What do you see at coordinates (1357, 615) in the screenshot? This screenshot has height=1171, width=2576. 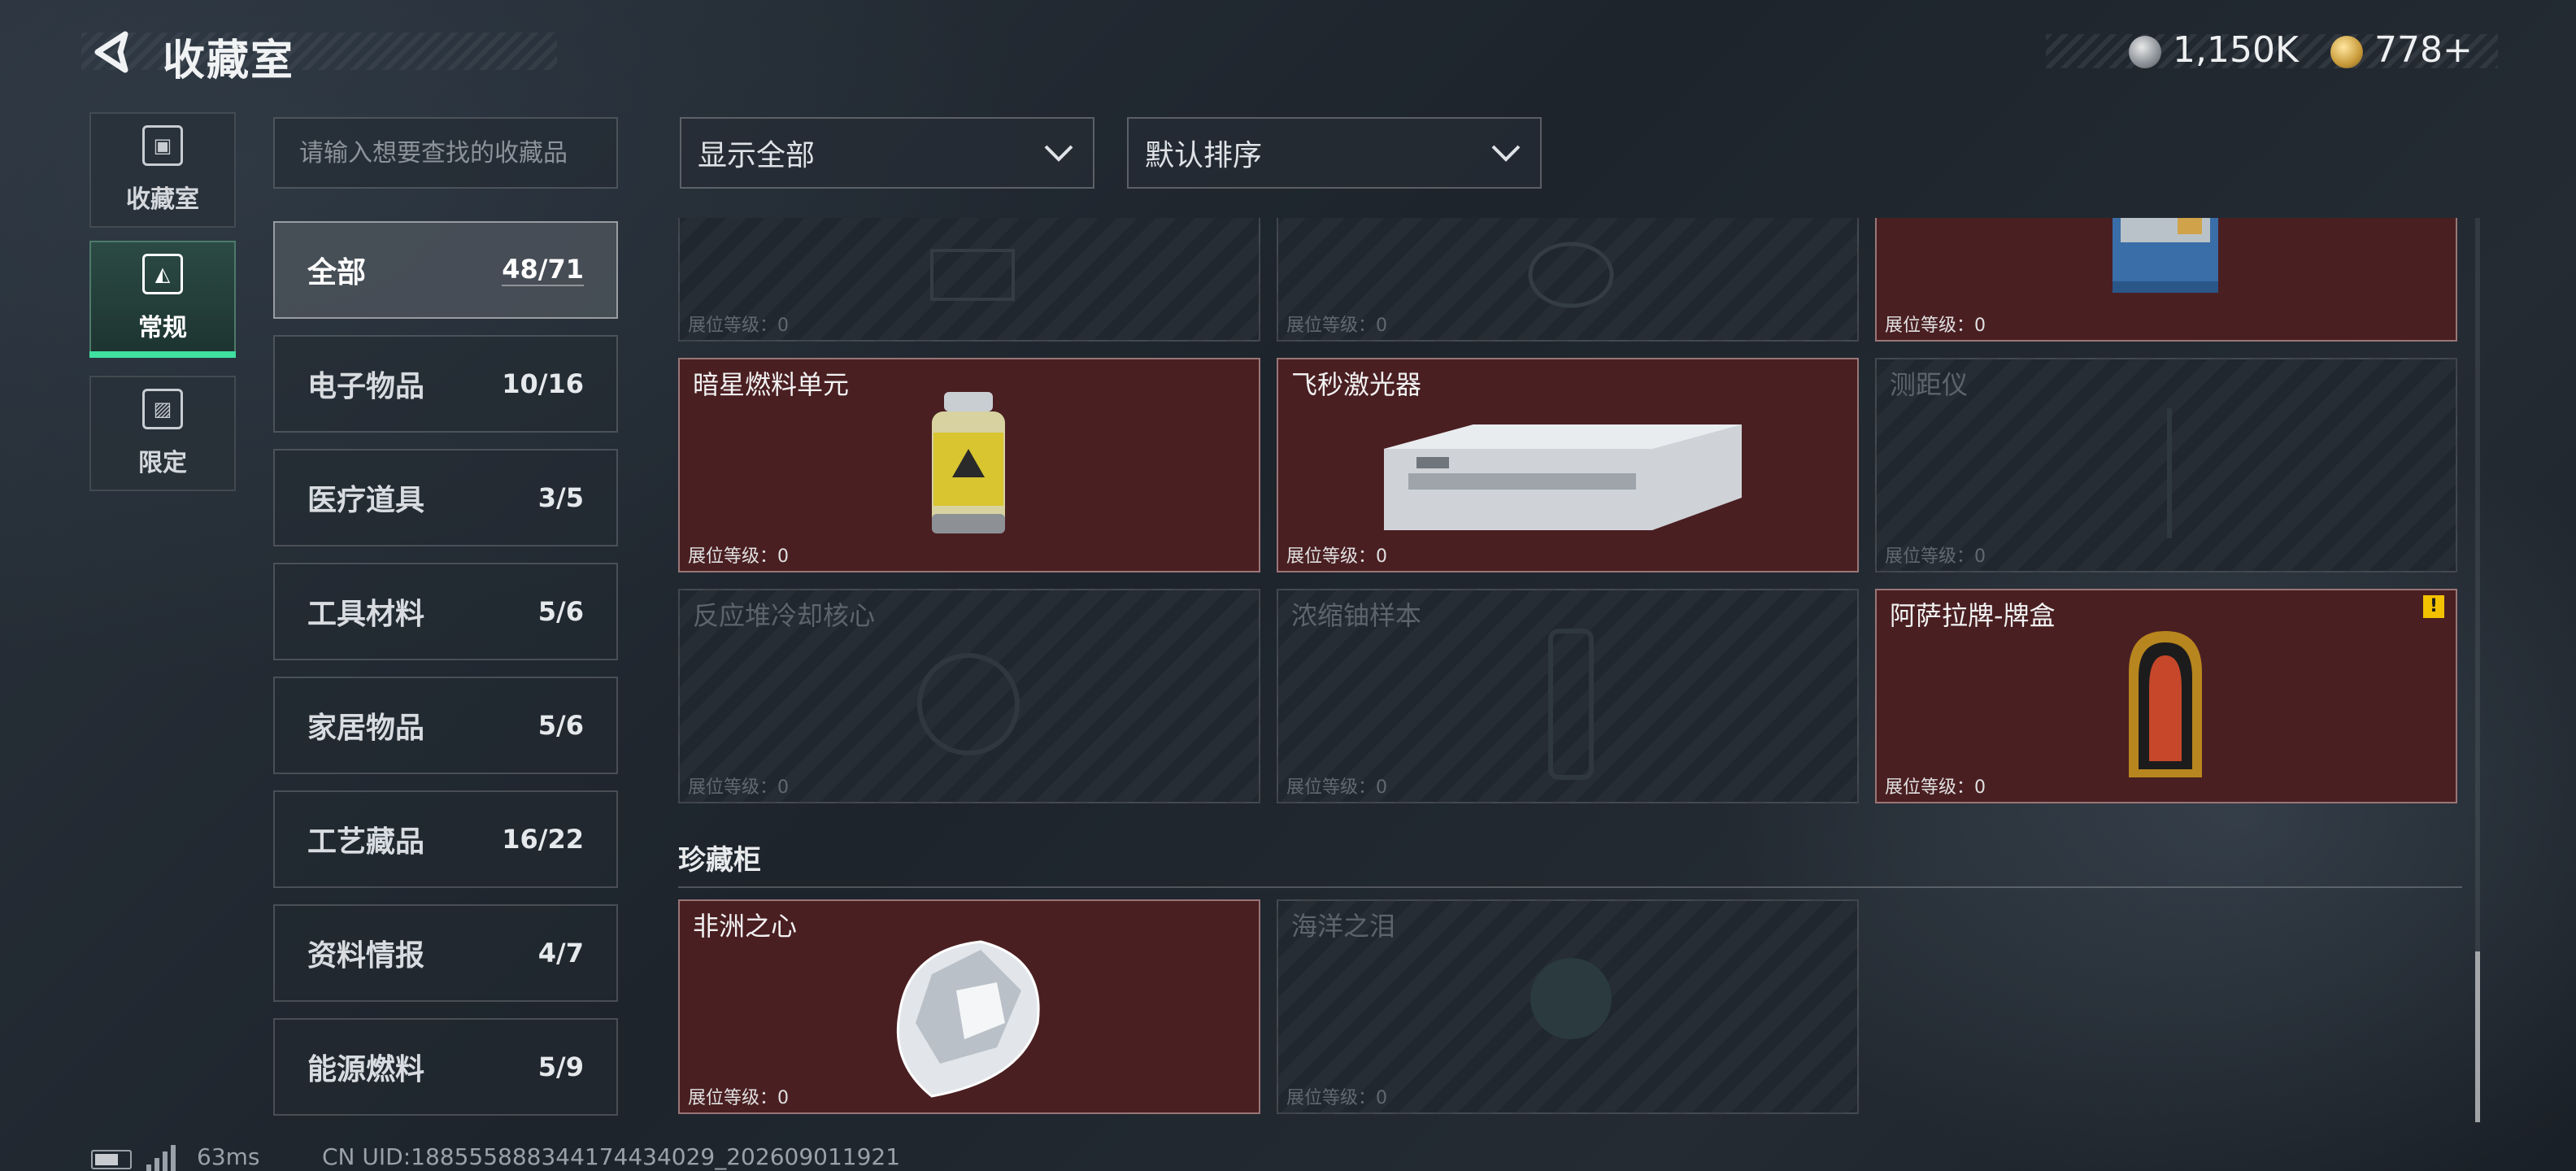 I see `item-name: 浓缩铀样本` at bounding box center [1357, 615].